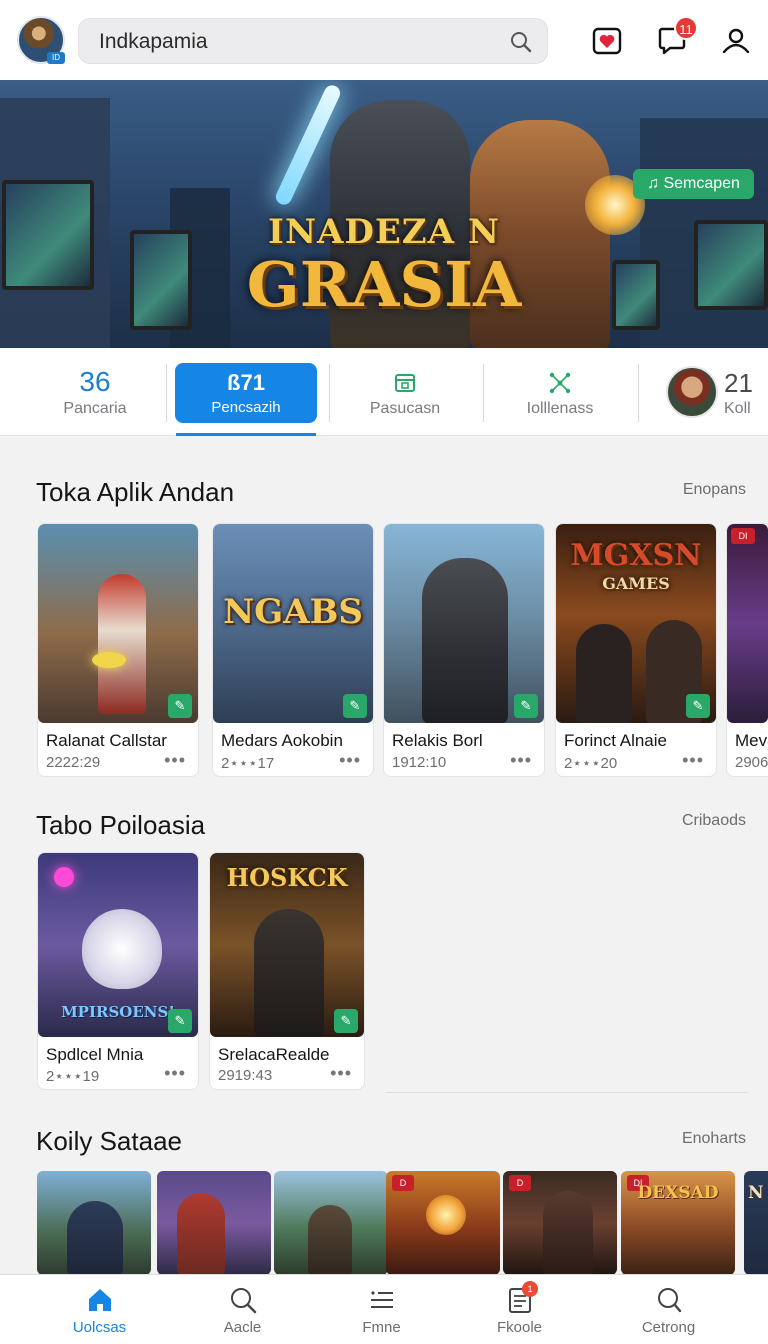  I want to click on top-bar: ID Indkapamia 11, so click(384, 40).